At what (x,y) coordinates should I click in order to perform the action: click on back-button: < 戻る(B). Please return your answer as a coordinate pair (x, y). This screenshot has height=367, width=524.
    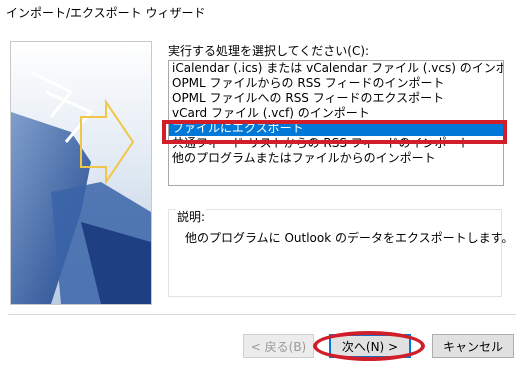
    Looking at the image, I should click on (278, 346).